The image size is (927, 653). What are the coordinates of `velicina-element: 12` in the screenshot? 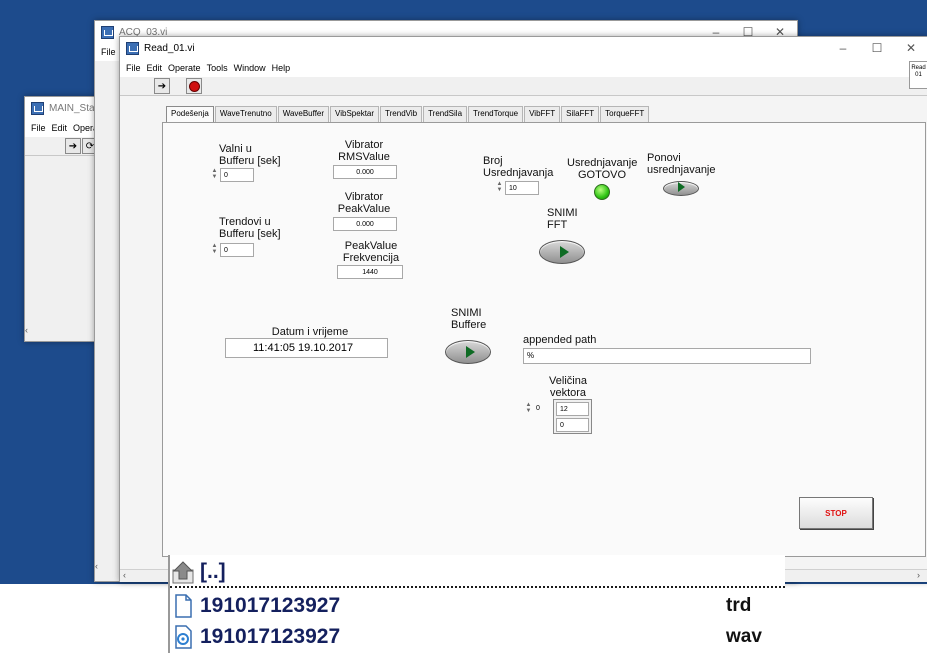 It's located at (572, 409).